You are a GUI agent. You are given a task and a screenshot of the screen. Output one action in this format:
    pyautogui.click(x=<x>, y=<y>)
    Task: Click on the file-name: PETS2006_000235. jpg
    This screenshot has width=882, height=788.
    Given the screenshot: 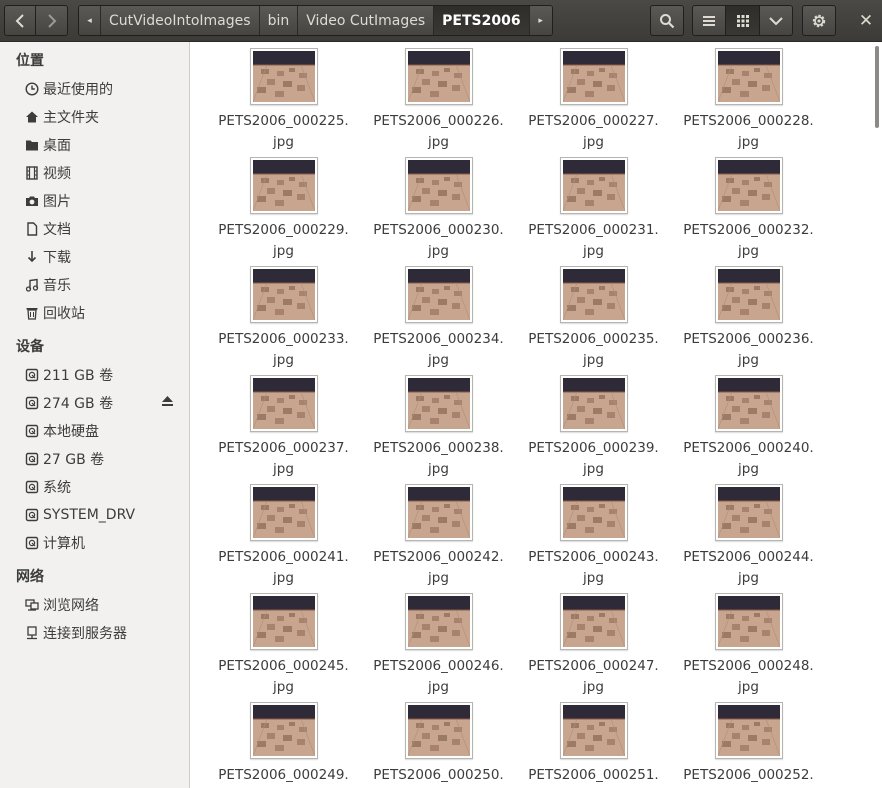 What is the action you would take?
    pyautogui.click(x=594, y=350)
    